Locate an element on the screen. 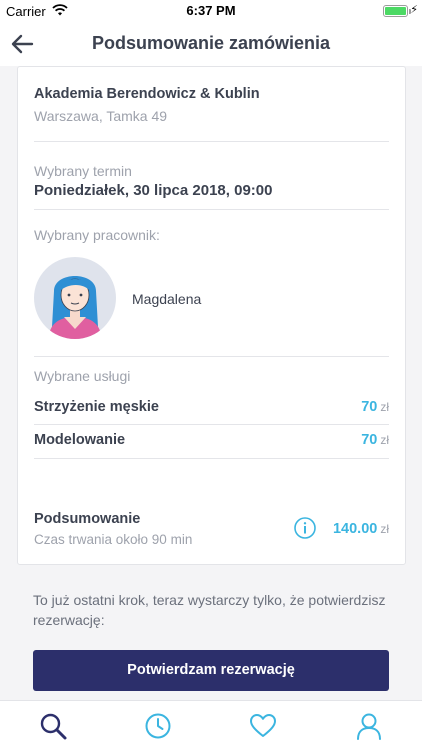  status-time: 6:37 PM is located at coordinates (211, 10).